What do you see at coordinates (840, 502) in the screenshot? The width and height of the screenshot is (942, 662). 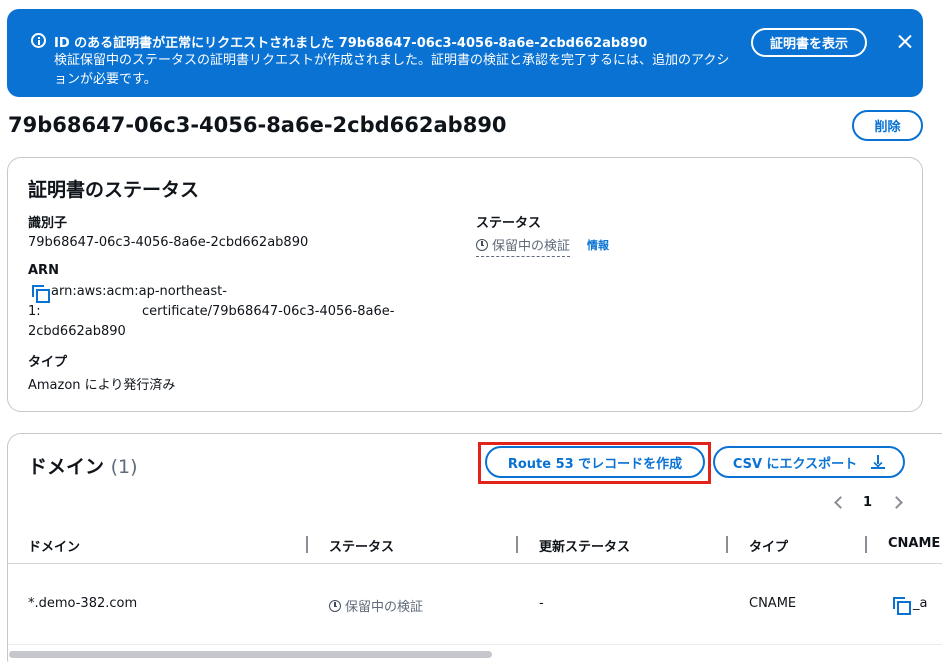 I see `chevron-left-icon` at bounding box center [840, 502].